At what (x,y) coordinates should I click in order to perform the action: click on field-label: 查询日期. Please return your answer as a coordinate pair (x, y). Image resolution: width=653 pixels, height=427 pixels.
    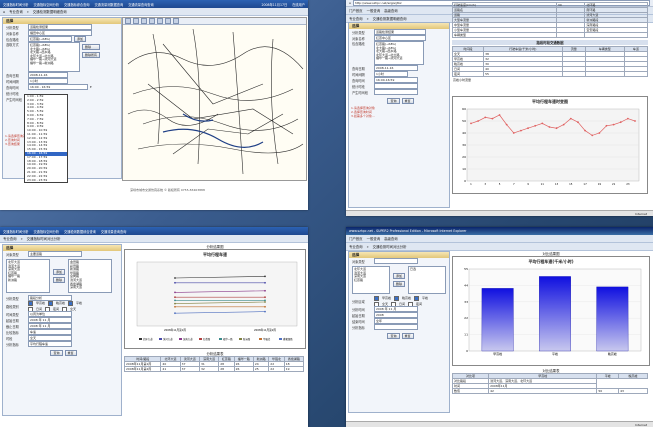
    Looking at the image, I should click on (358, 68).